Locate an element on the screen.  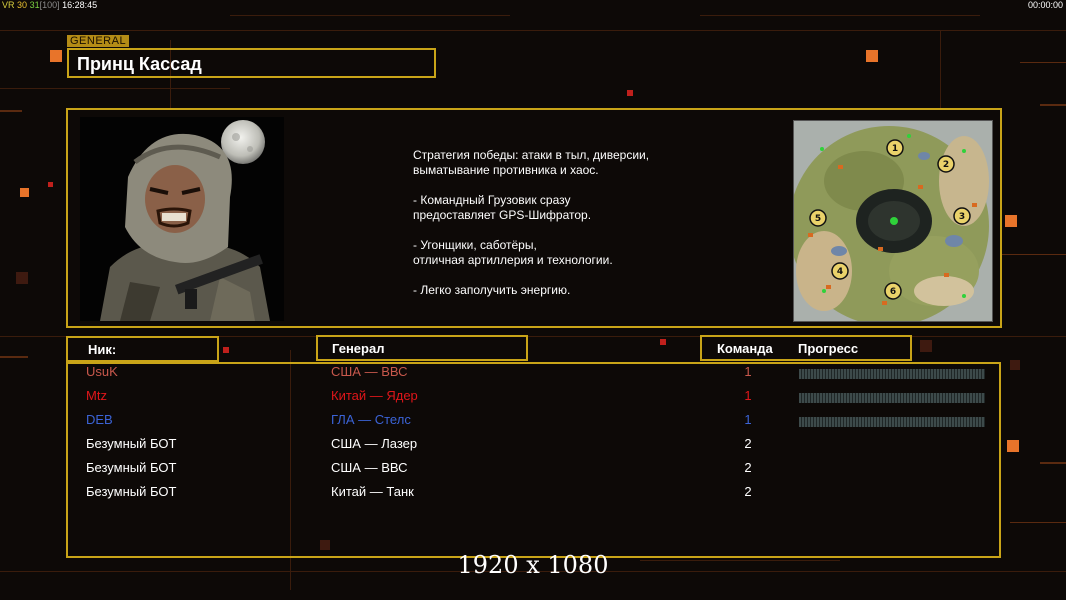
player-row: DEB ГЛА — Стелс 1 is located at coordinates (533, 422).